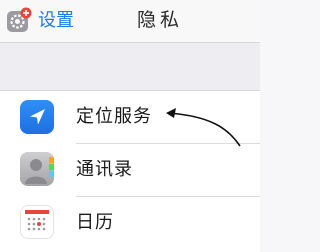  Describe the element at coordinates (159, 20) in the screenshot. I see `page-title: 隐私` at that location.